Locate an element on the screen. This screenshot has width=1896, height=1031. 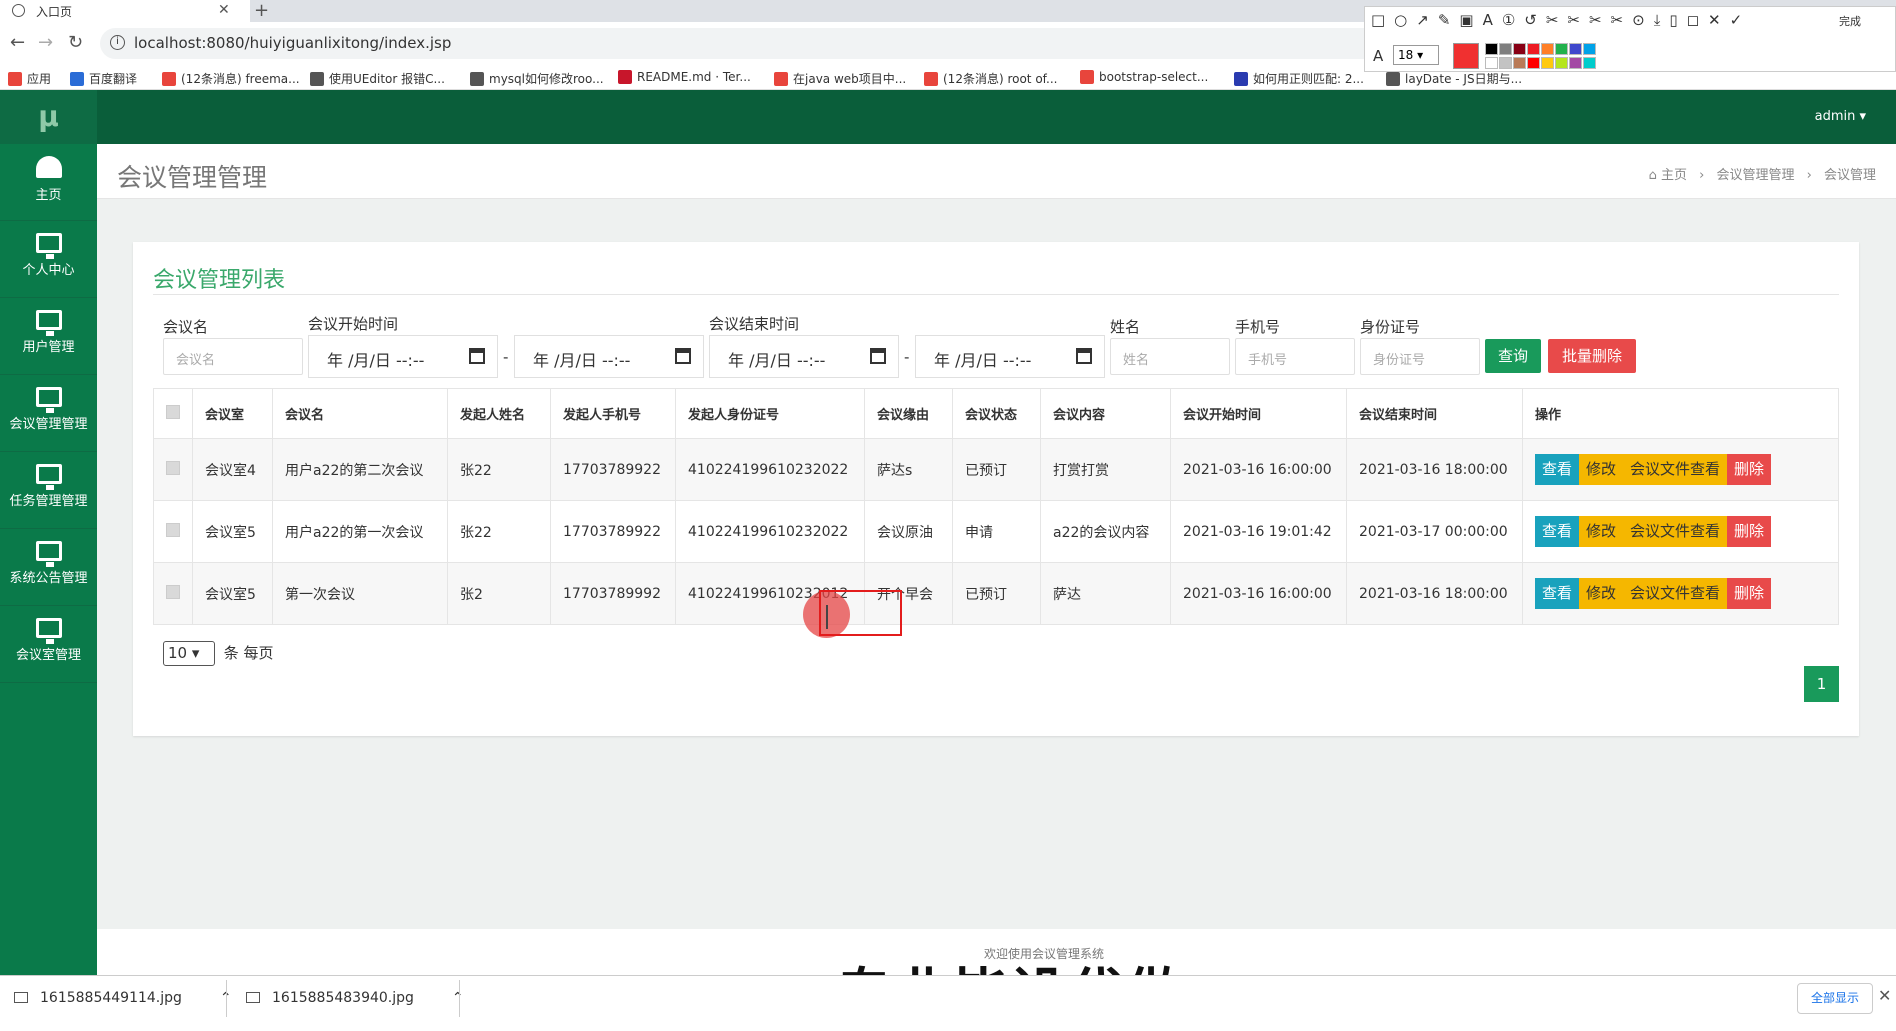
table-cell: 2021-03-16 18:00:00 is located at coordinates (1434, 593).